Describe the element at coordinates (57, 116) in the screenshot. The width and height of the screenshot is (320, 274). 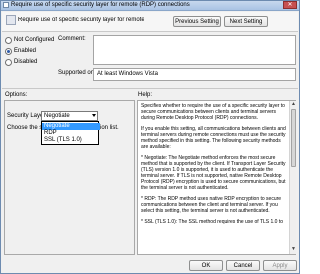
I see `security-layer-value: Negotiate` at that location.